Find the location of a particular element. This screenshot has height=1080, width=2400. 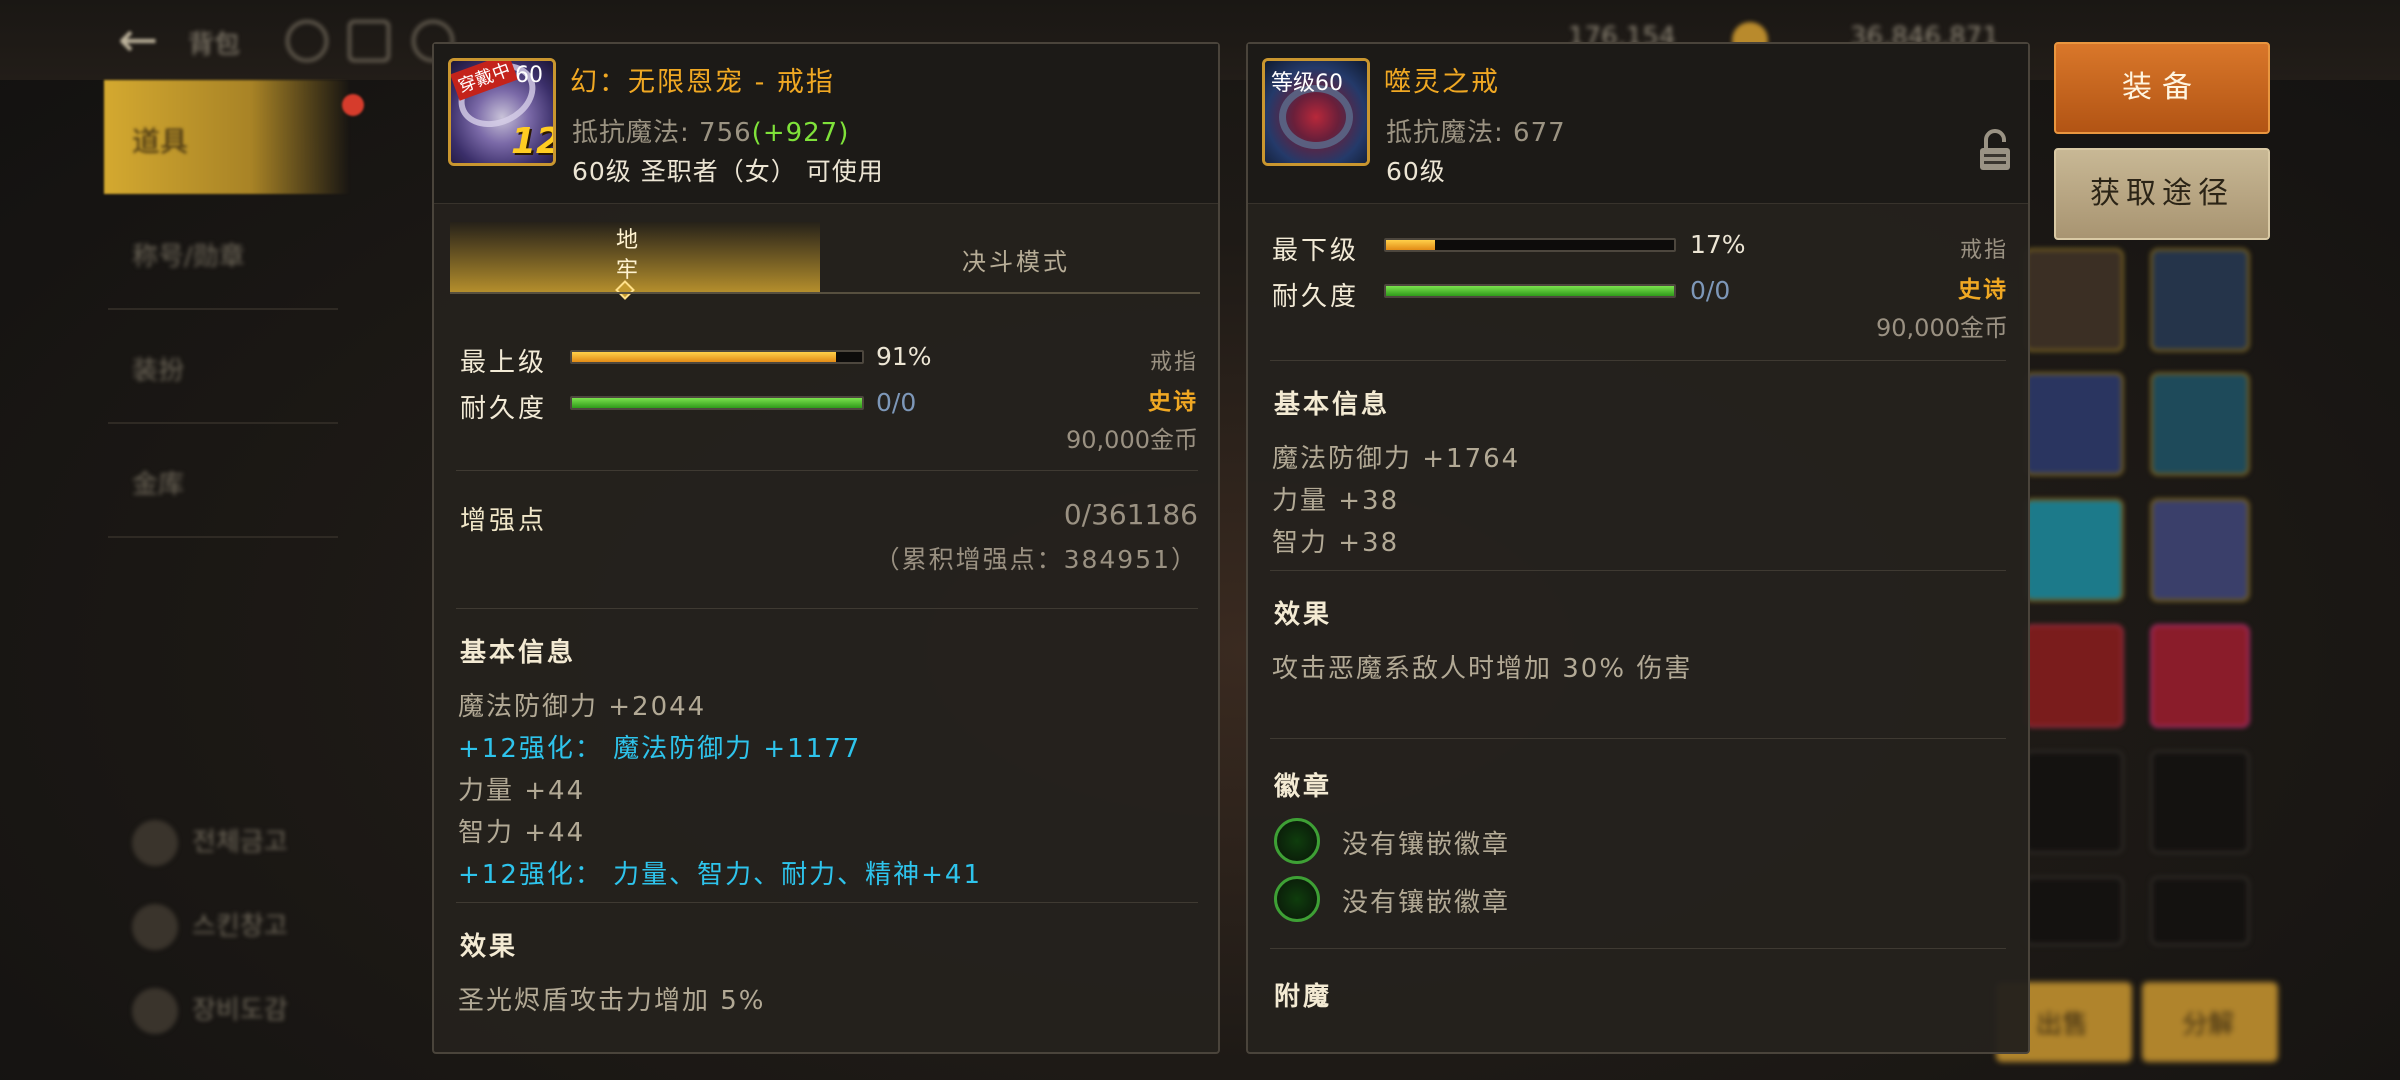

stat-line: 智力 +44 is located at coordinates (522, 833).